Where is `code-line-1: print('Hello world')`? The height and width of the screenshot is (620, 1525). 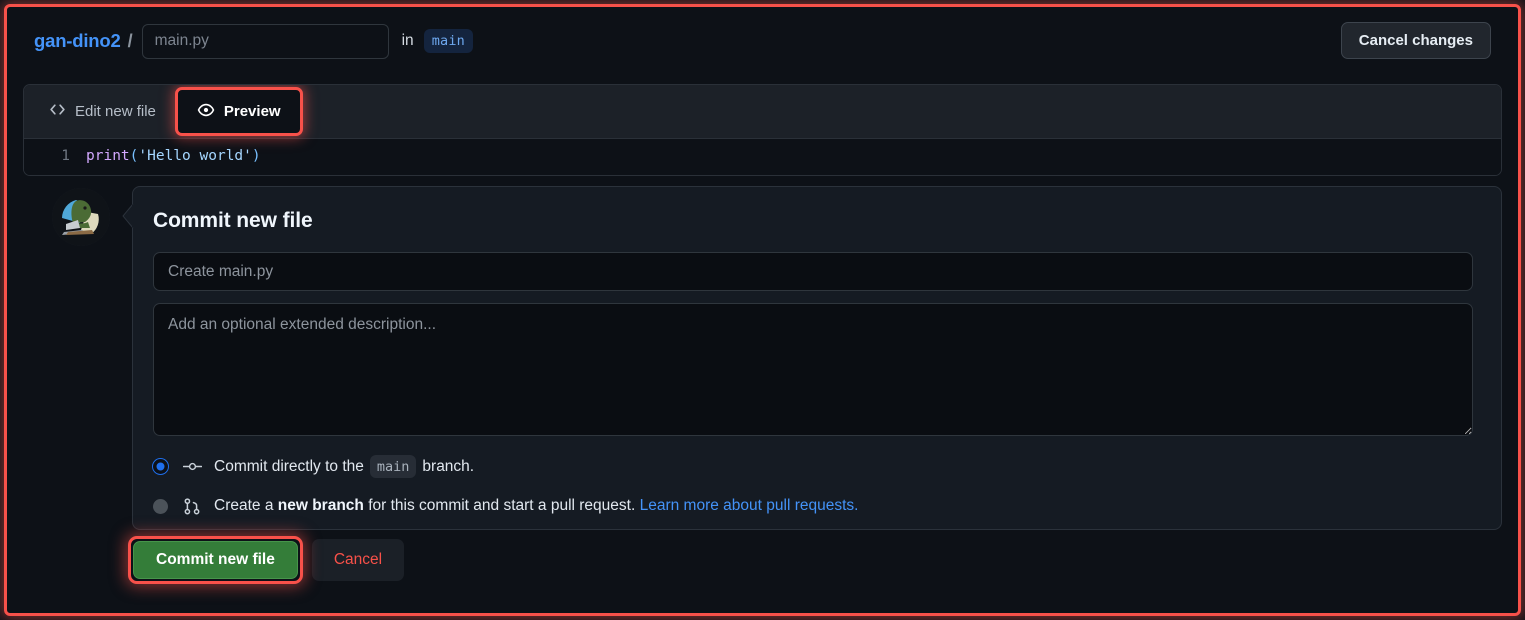
code-line-1: print('Hello world') is located at coordinates (173, 156).